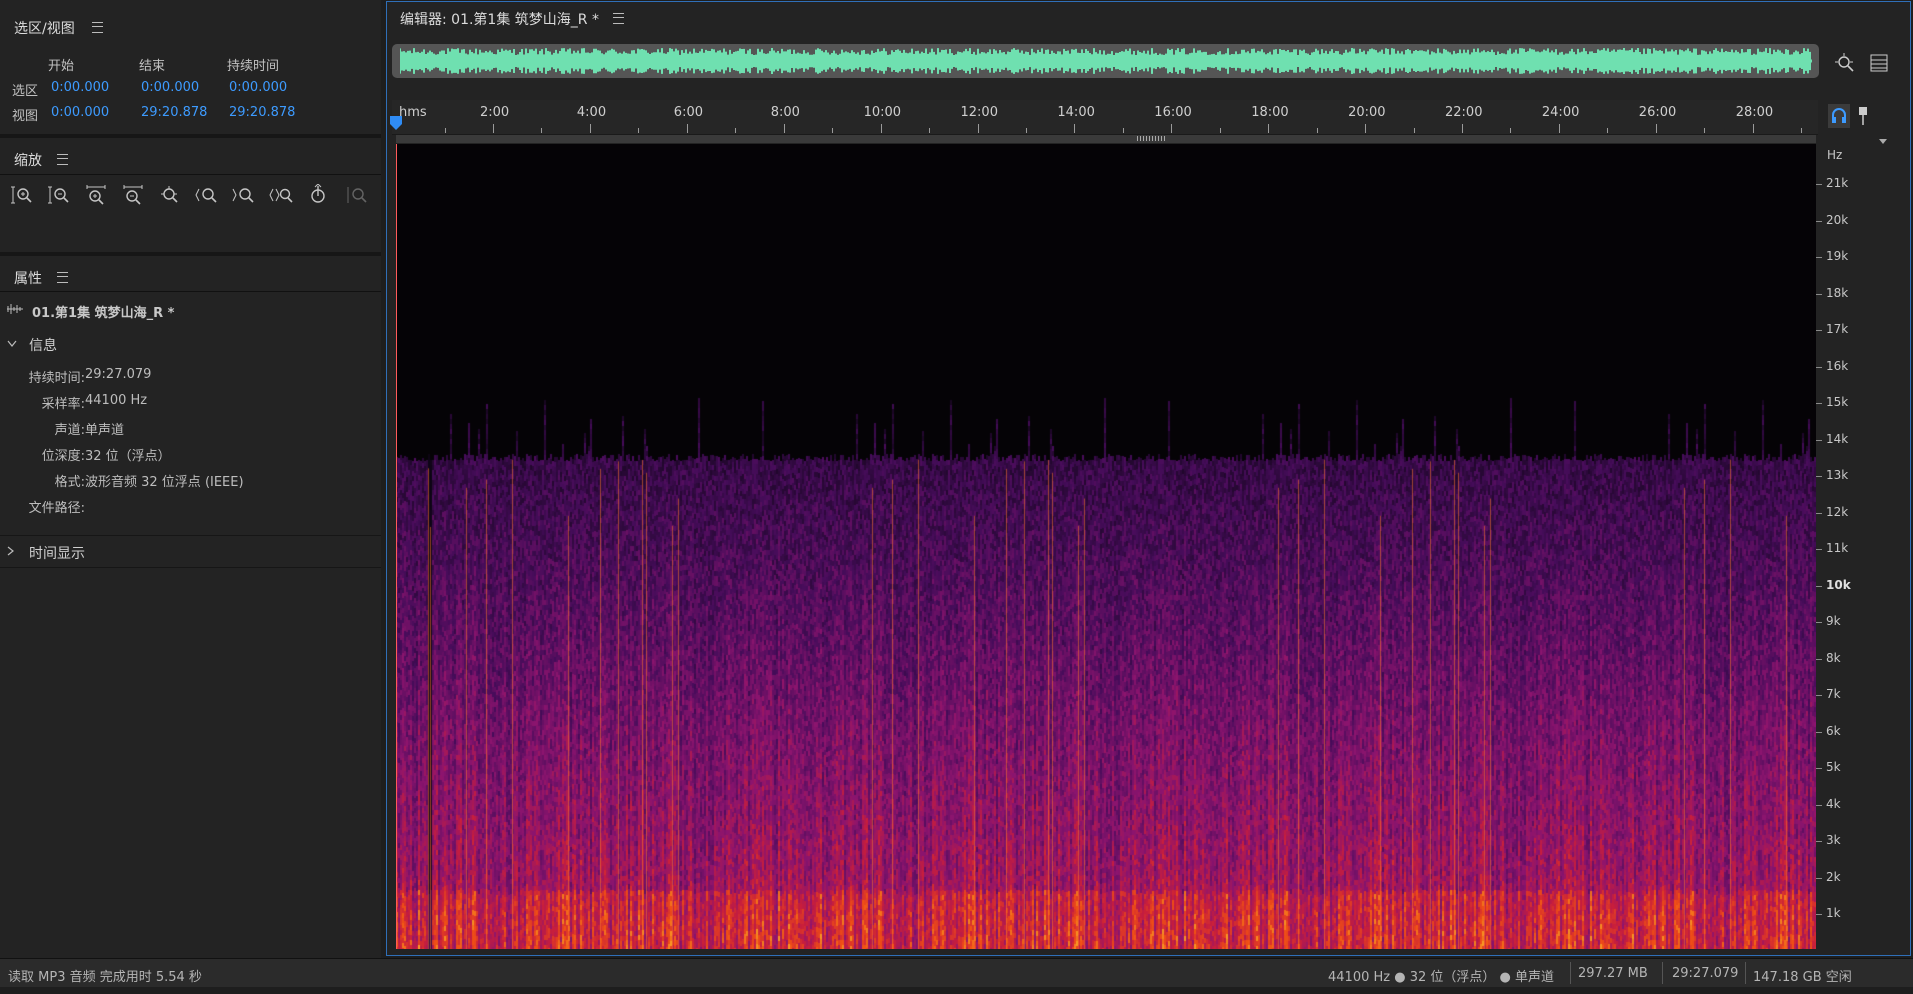  I want to click on bit-depth-value: 32 位（浮点）, so click(128, 456).